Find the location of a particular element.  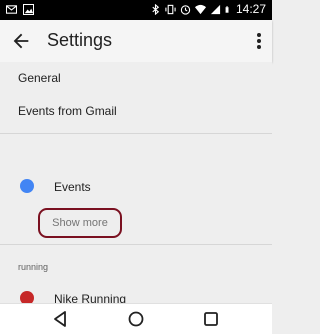

settings-item-general: General is located at coordinates (39, 78).